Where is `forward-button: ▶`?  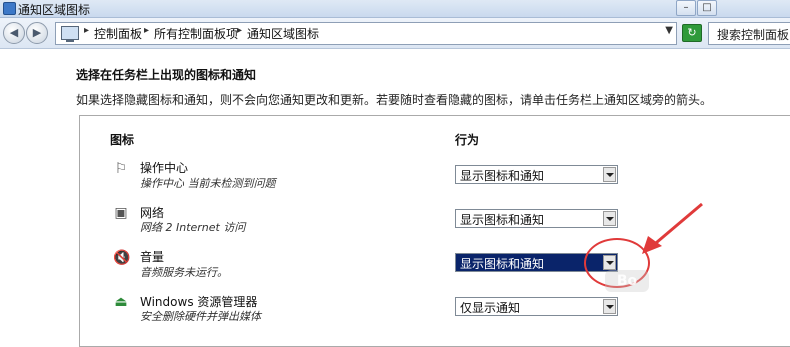 forward-button: ▶ is located at coordinates (37, 33).